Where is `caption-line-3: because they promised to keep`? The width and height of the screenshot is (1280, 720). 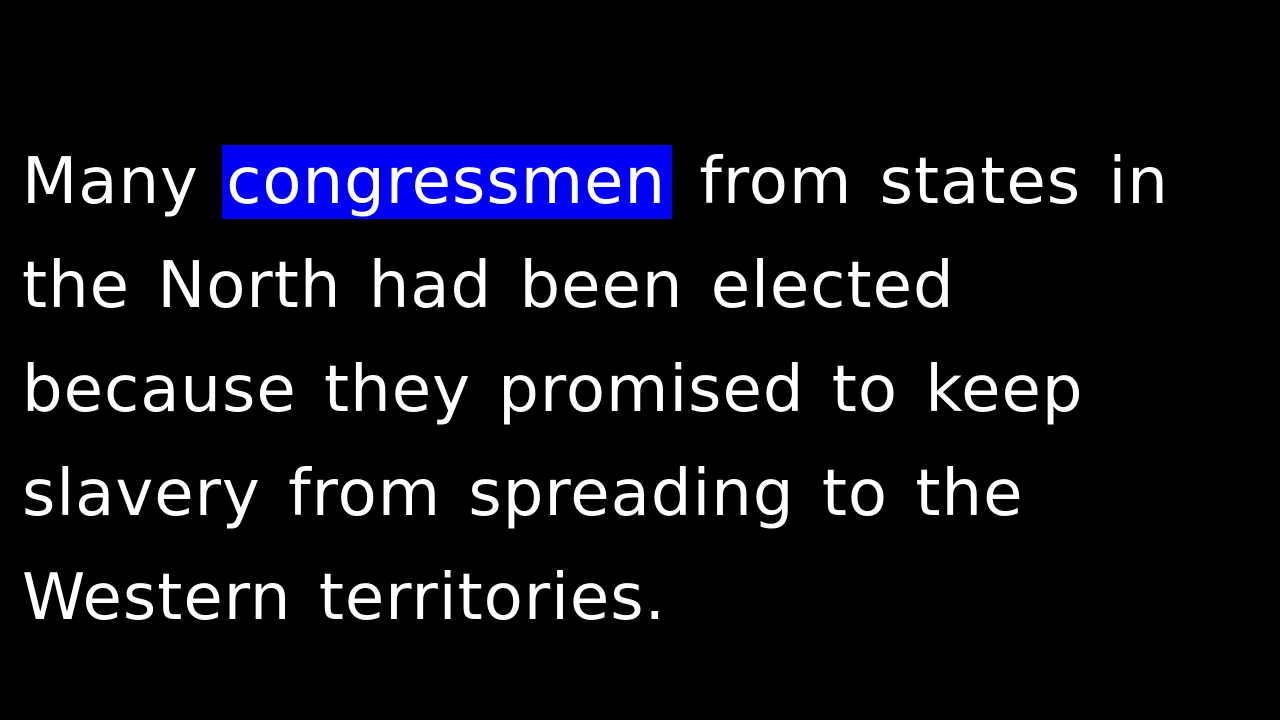 caption-line-3: because they promised to keep is located at coordinates (553, 390).